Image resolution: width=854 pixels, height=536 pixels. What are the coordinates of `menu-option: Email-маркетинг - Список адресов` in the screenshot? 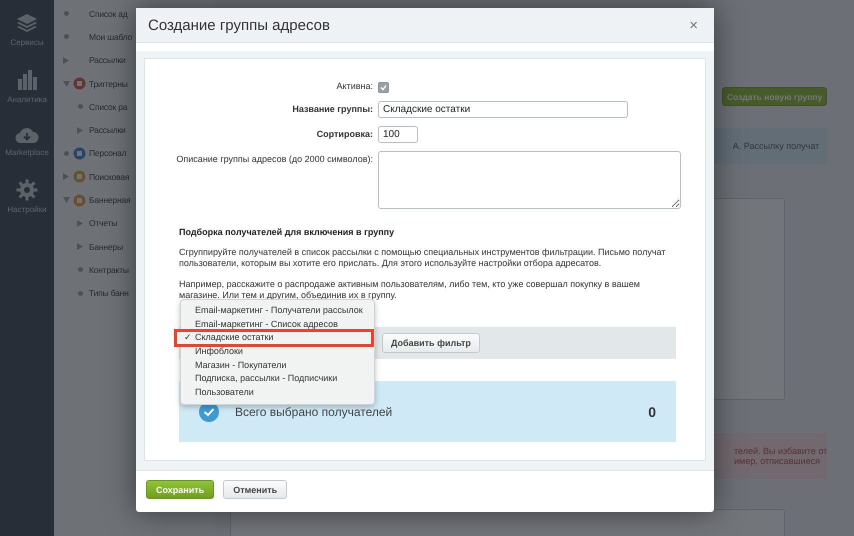 It's located at (277, 325).